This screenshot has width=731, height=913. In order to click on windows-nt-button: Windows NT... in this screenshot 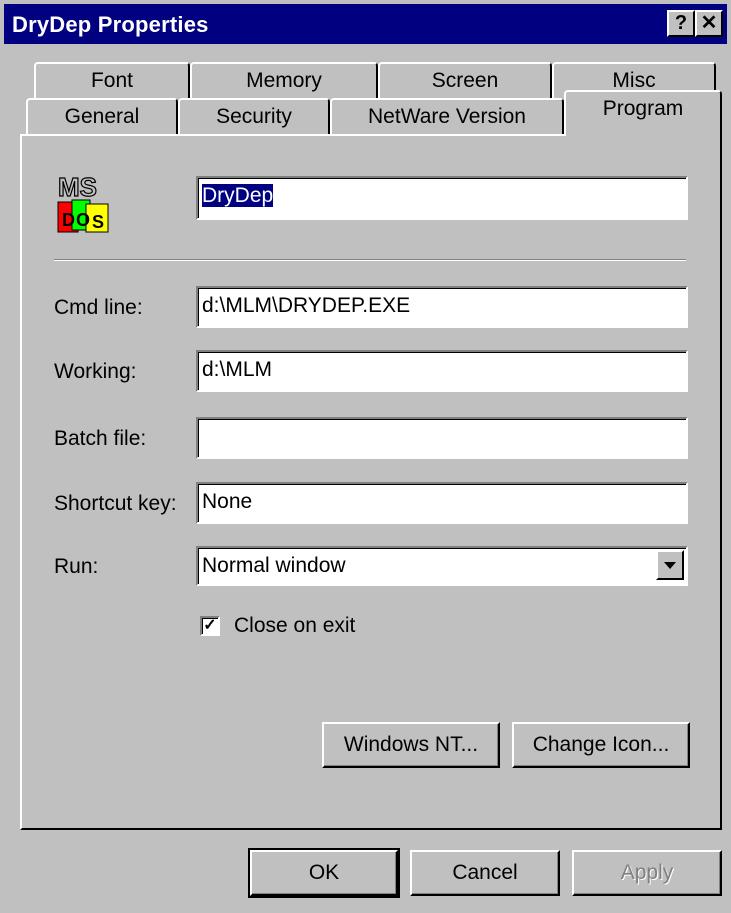, I will do `click(411, 745)`.